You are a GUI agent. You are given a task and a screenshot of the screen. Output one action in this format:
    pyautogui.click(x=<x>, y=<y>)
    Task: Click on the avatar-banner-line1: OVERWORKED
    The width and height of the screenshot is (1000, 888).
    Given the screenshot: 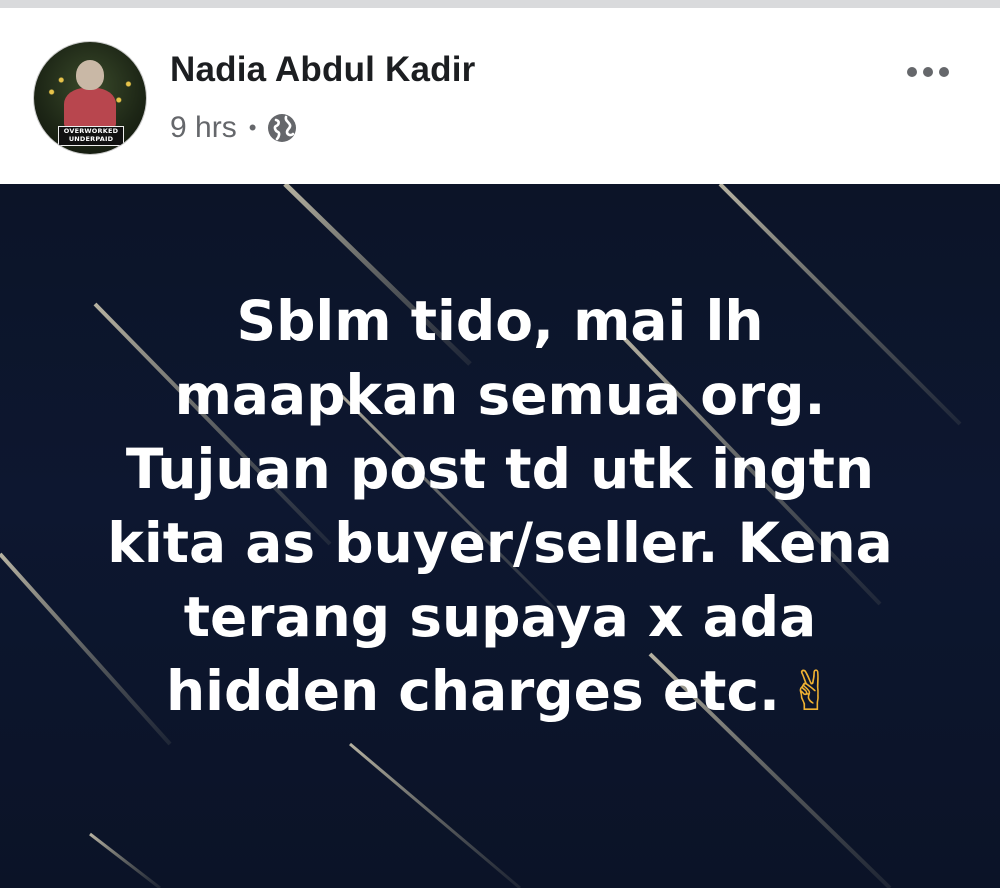 What is the action you would take?
    pyautogui.click(x=91, y=131)
    